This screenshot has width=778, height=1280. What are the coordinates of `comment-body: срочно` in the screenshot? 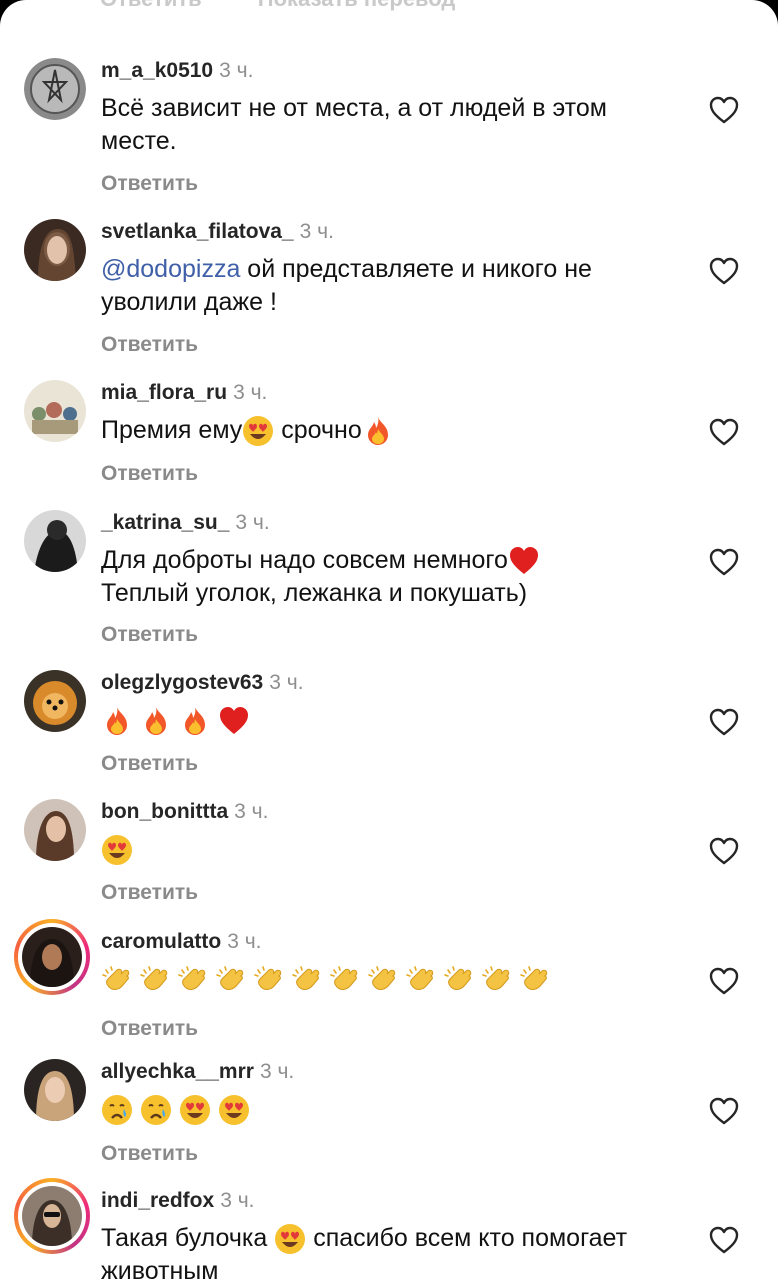 It's located at (318, 430).